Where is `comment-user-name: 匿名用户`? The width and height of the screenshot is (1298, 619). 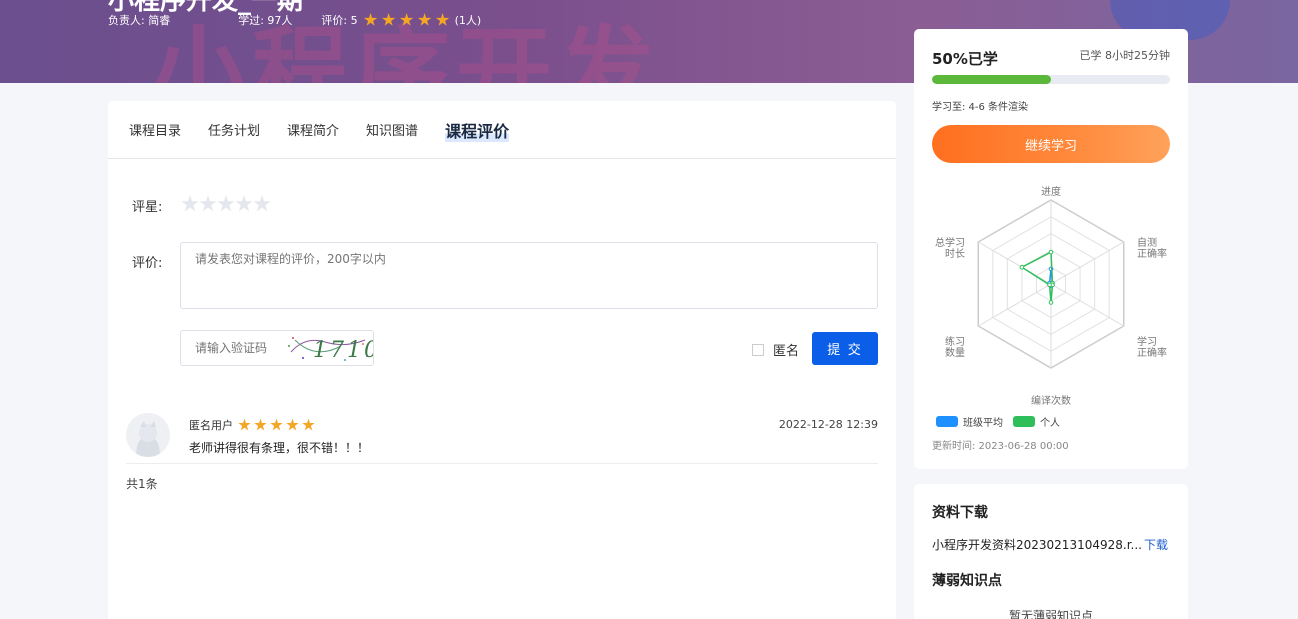 comment-user-name: 匿名用户 is located at coordinates (211, 425).